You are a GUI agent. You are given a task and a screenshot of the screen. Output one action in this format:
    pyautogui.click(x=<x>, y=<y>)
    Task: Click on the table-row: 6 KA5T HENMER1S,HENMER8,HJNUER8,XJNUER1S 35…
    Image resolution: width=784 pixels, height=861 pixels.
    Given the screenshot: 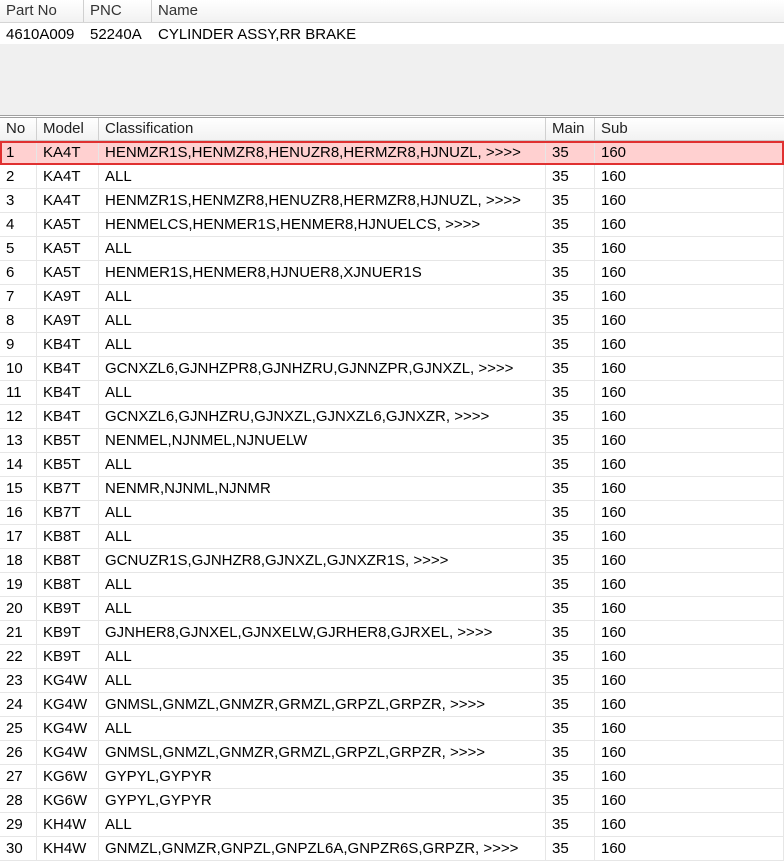 What is the action you would take?
    pyautogui.click(x=392, y=273)
    